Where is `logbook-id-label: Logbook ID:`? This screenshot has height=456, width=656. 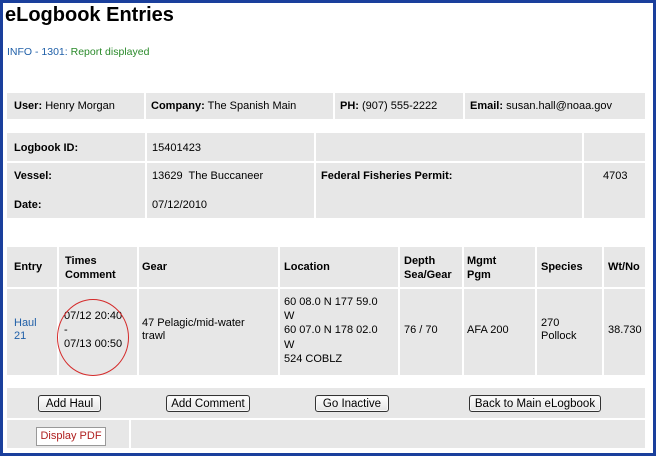 logbook-id-label: Logbook ID: is located at coordinates (46, 148).